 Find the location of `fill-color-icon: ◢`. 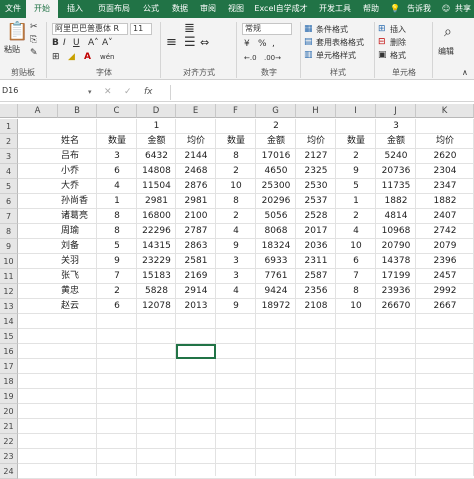

fill-color-icon: ◢ is located at coordinates (71, 57).